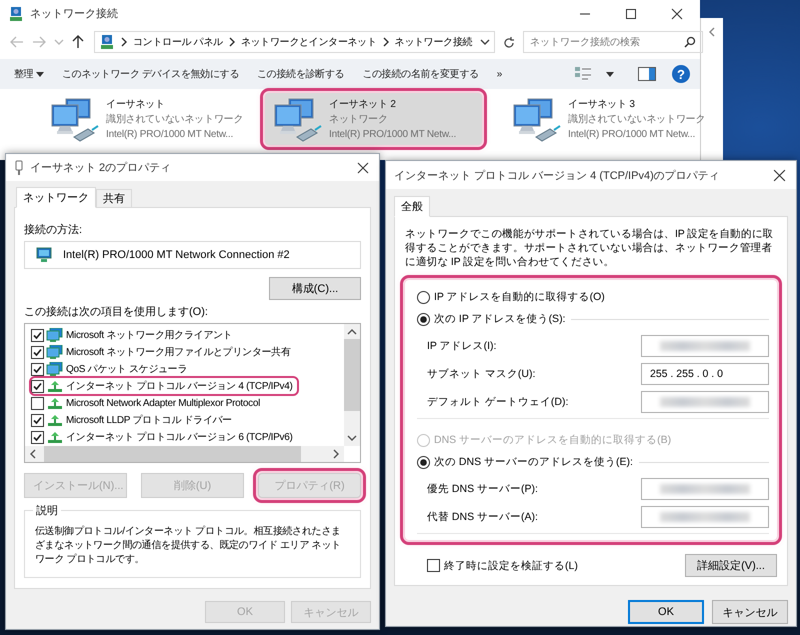 The height and width of the screenshot is (635, 800). I want to click on breadcrumb: ネットワーク接続, so click(433, 42).